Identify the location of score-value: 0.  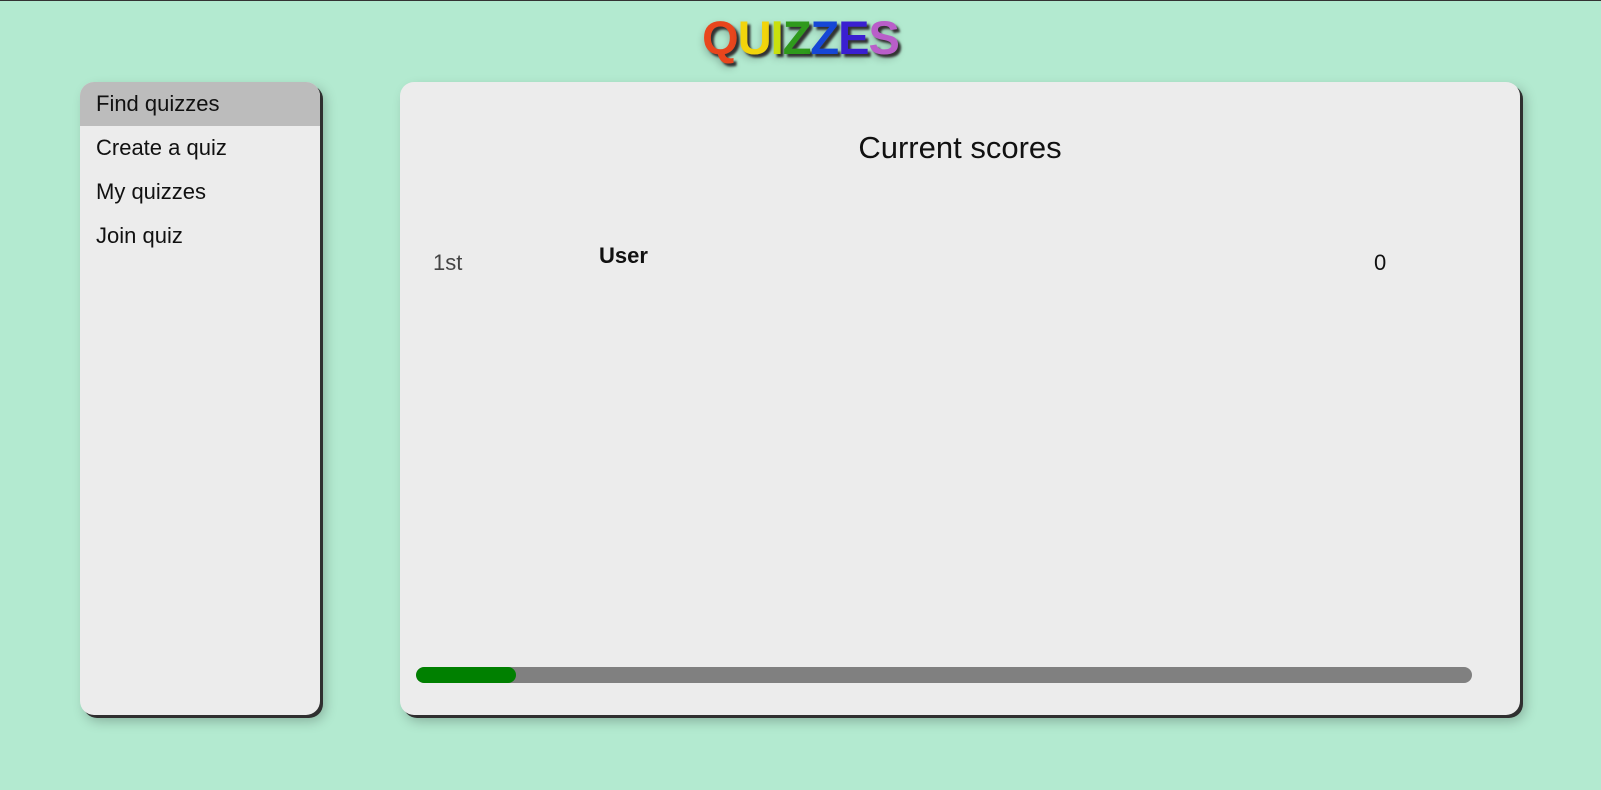
(1380, 262).